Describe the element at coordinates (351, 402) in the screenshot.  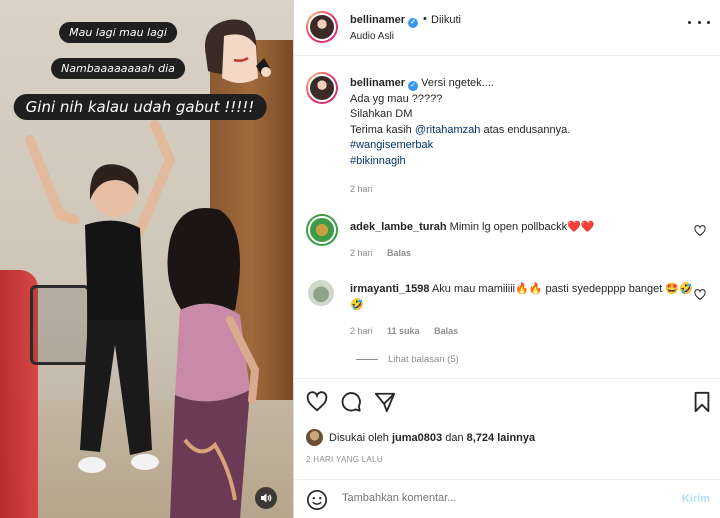
I see `comment-bubble-icon` at that location.